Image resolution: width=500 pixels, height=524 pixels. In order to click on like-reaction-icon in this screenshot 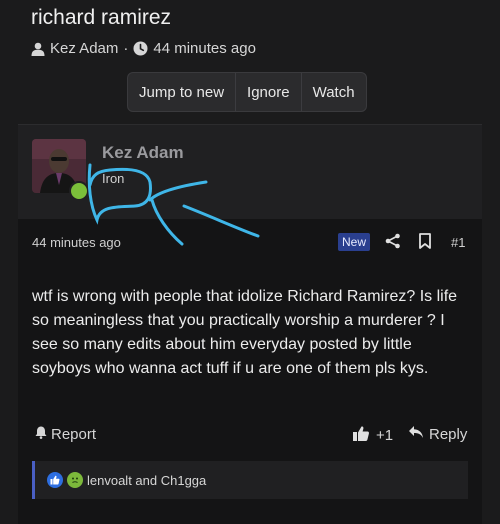, I will do `click(55, 480)`.